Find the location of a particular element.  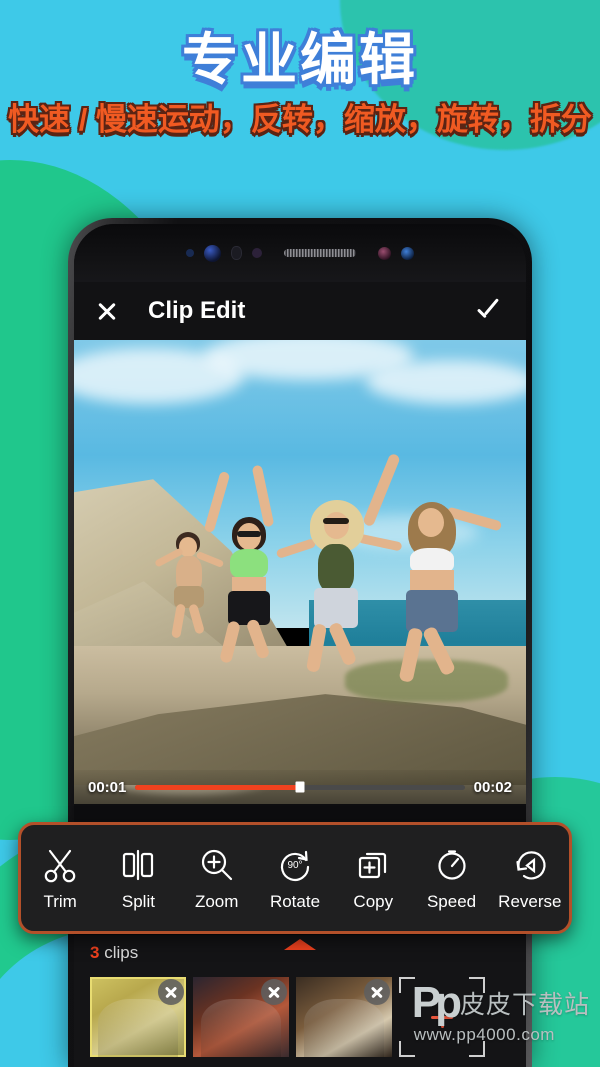

promo-subheadline: 快速 / 慢速运动，反转，缩放，旋转，拆分 is located at coordinates (300, 119).